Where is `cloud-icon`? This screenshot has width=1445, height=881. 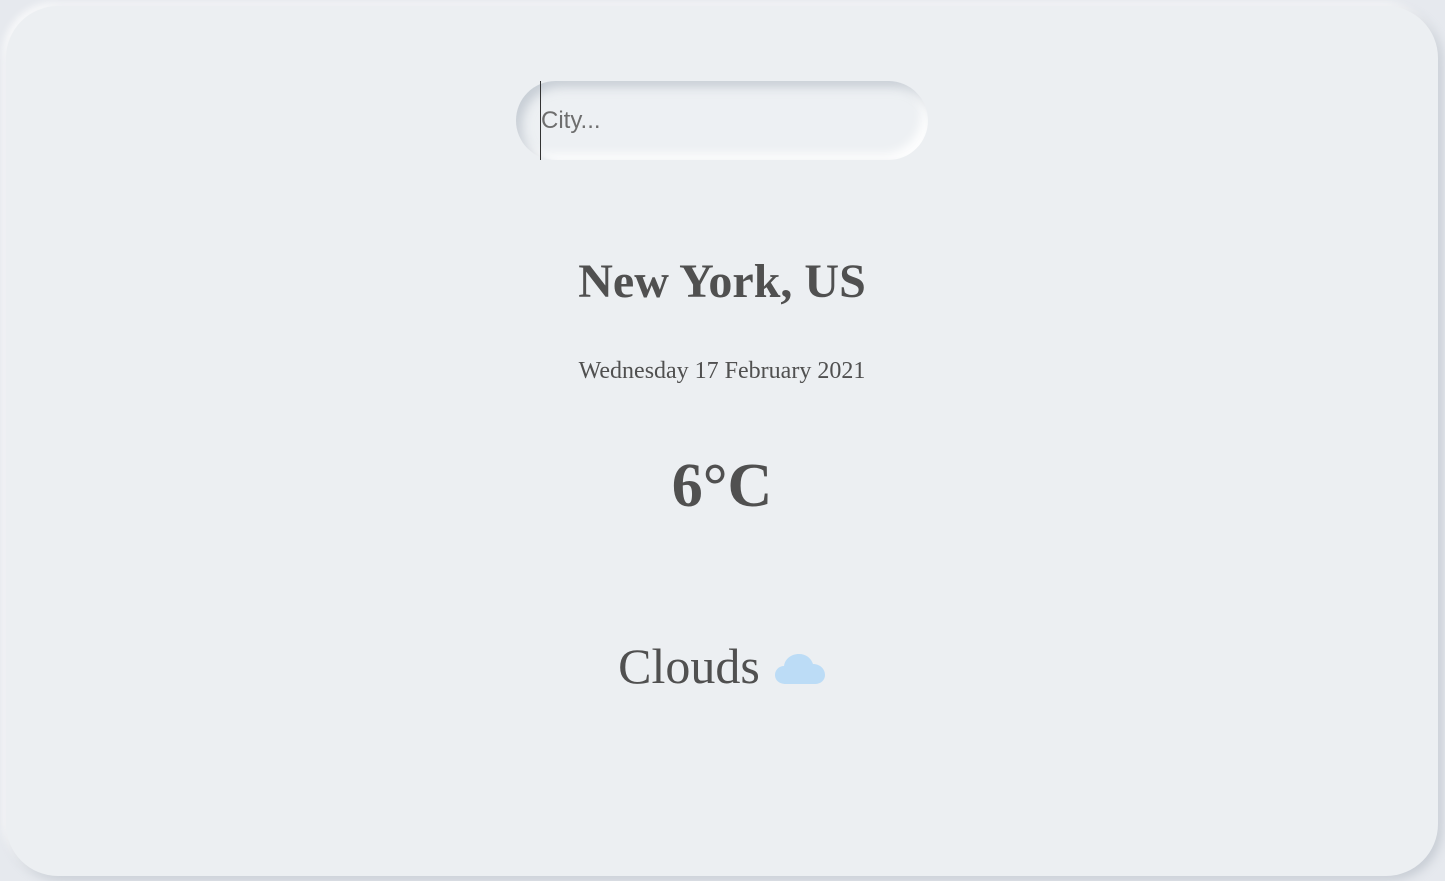
cloud-icon is located at coordinates (799, 669).